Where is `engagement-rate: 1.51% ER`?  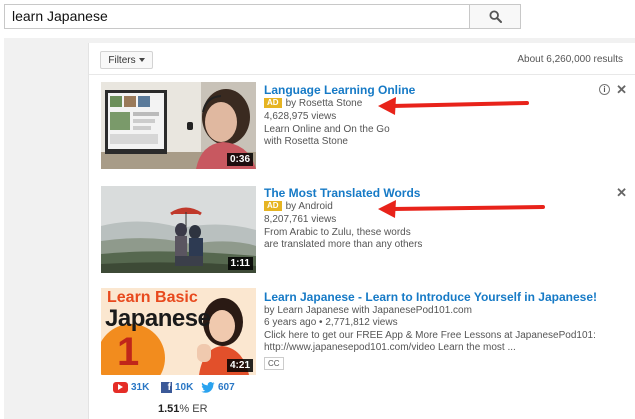
engagement-rate: 1.51% ER is located at coordinates (183, 409).